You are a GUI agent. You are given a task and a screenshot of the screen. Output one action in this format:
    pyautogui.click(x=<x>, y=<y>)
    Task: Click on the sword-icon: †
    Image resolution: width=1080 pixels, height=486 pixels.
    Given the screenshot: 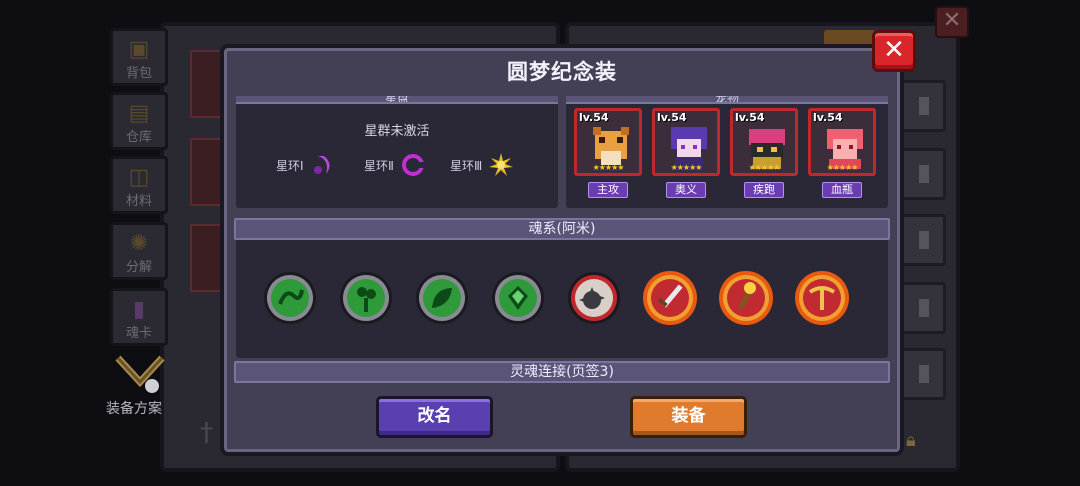 What is the action you would take?
    pyautogui.click(x=206, y=433)
    